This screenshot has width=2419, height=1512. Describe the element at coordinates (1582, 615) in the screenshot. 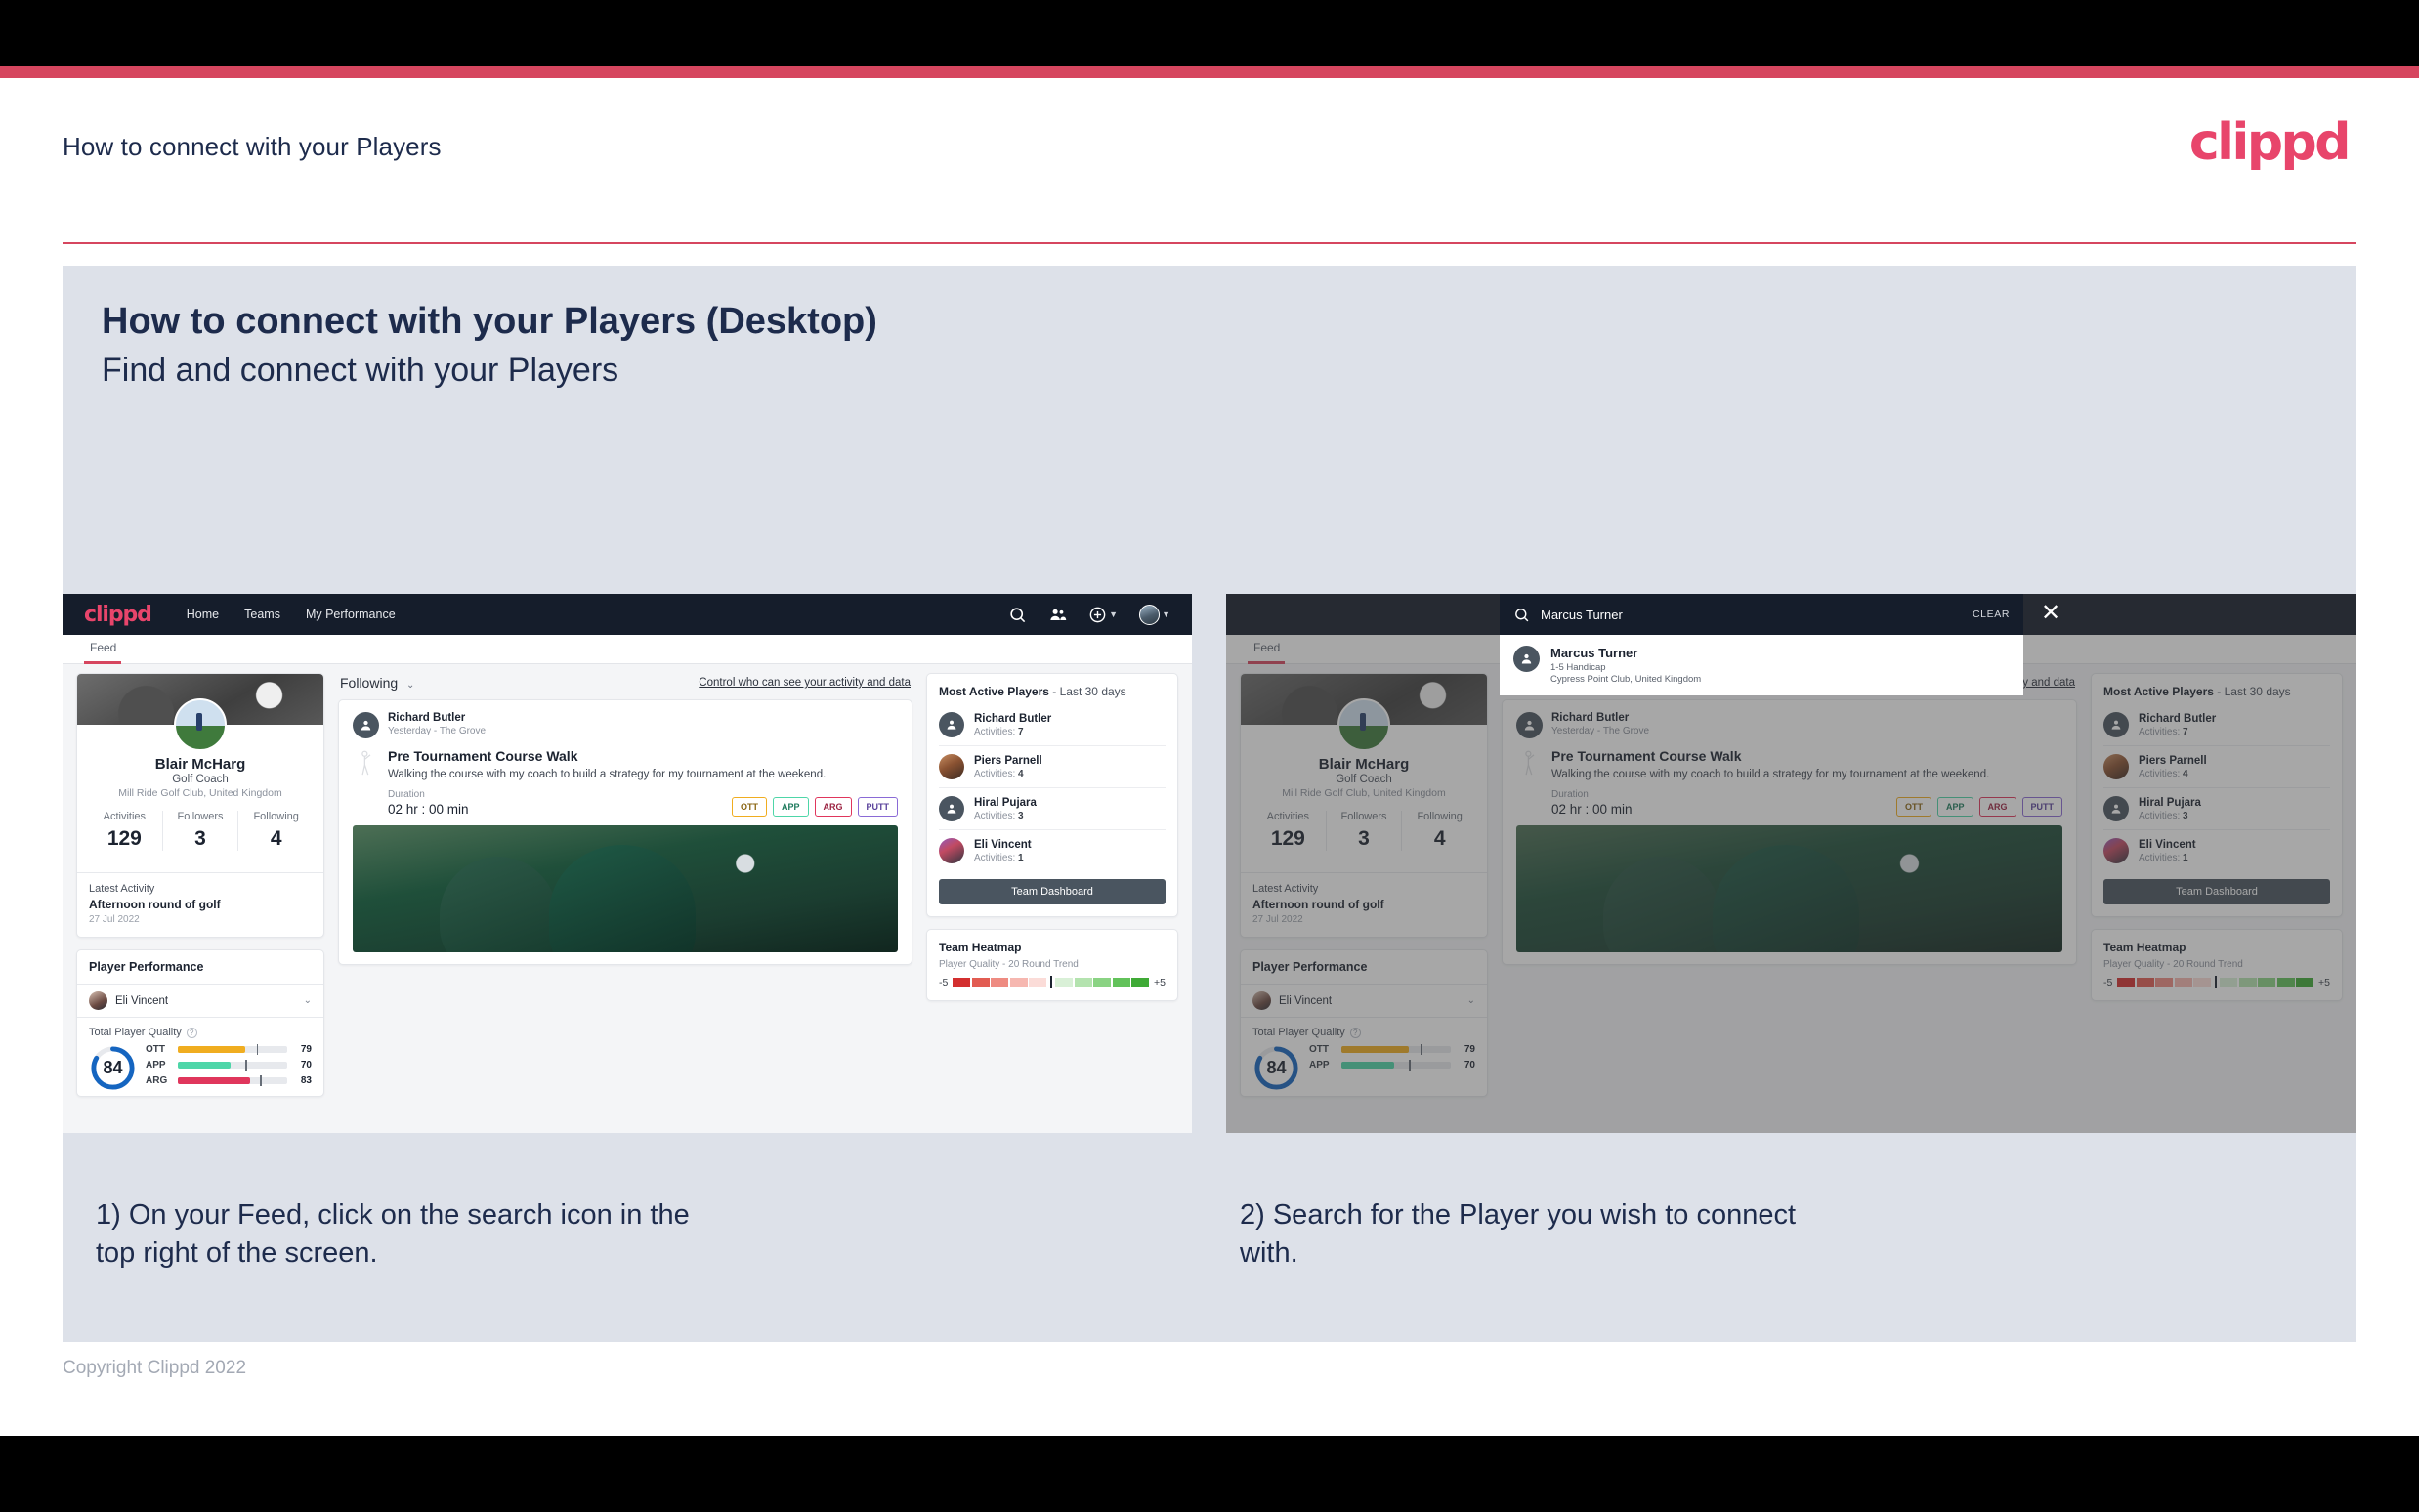

I see `search-input: Marcus Turner` at that location.